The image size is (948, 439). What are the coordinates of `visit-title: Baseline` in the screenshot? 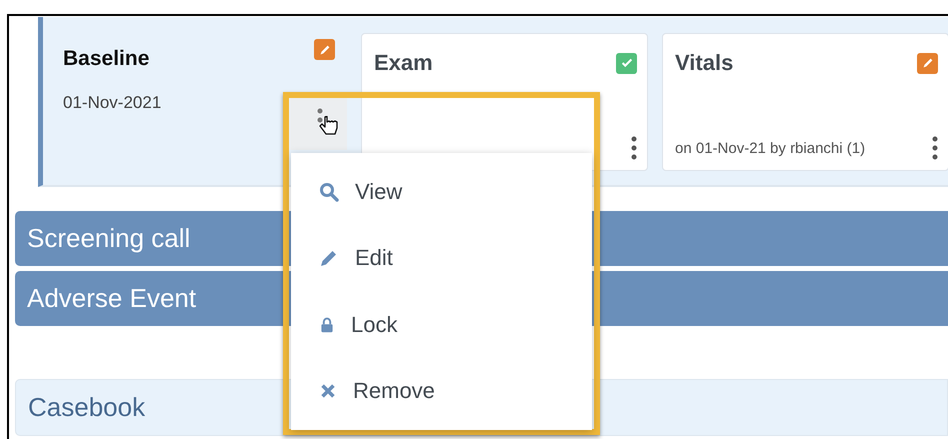 It's located at (106, 59).